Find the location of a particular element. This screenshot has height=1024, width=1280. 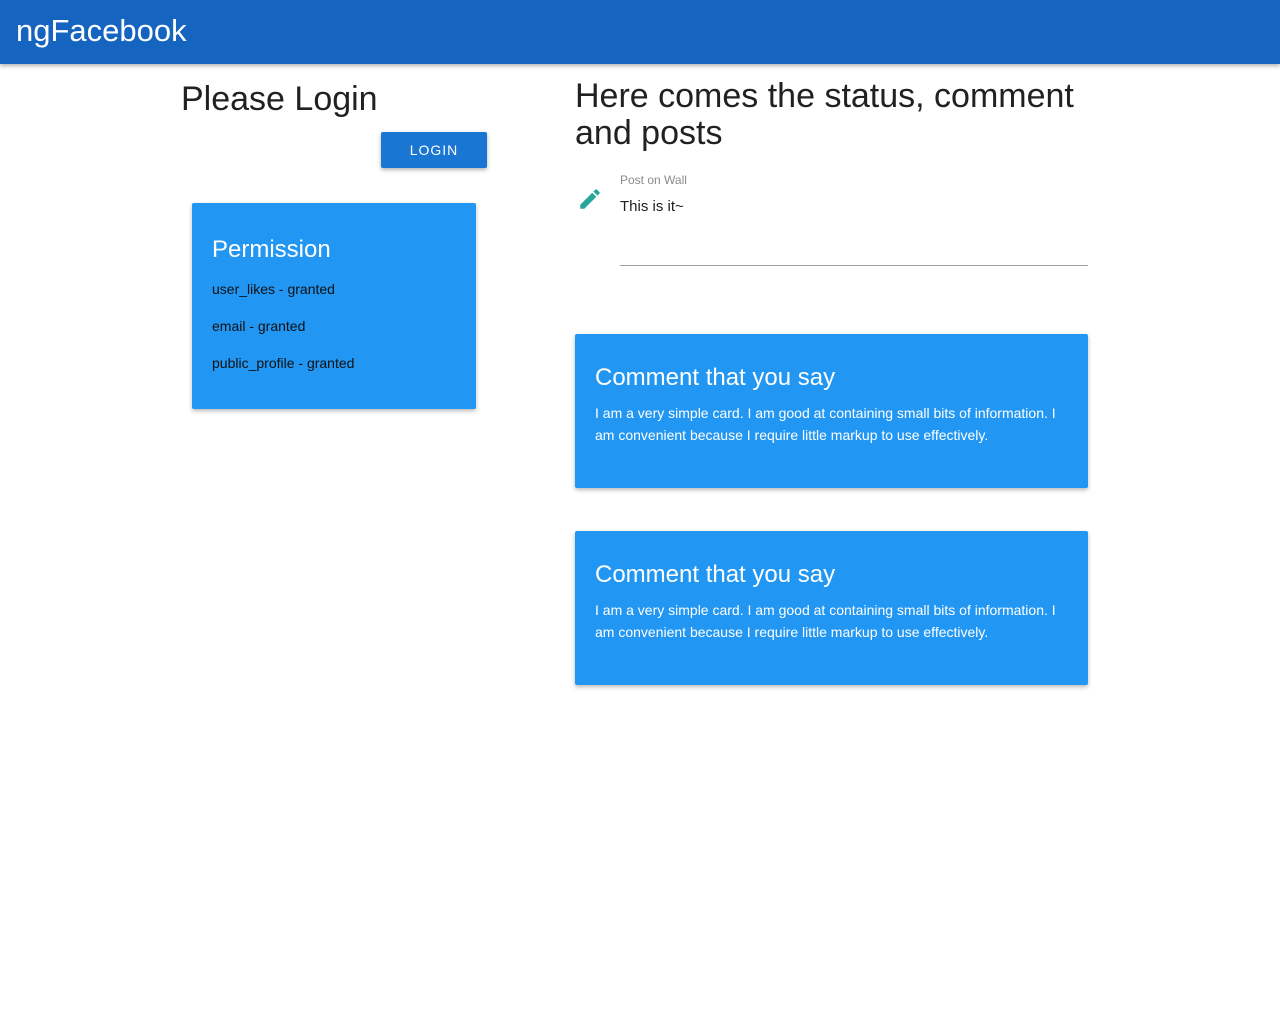

post-on-wall-input: This is it~ is located at coordinates (854, 207).